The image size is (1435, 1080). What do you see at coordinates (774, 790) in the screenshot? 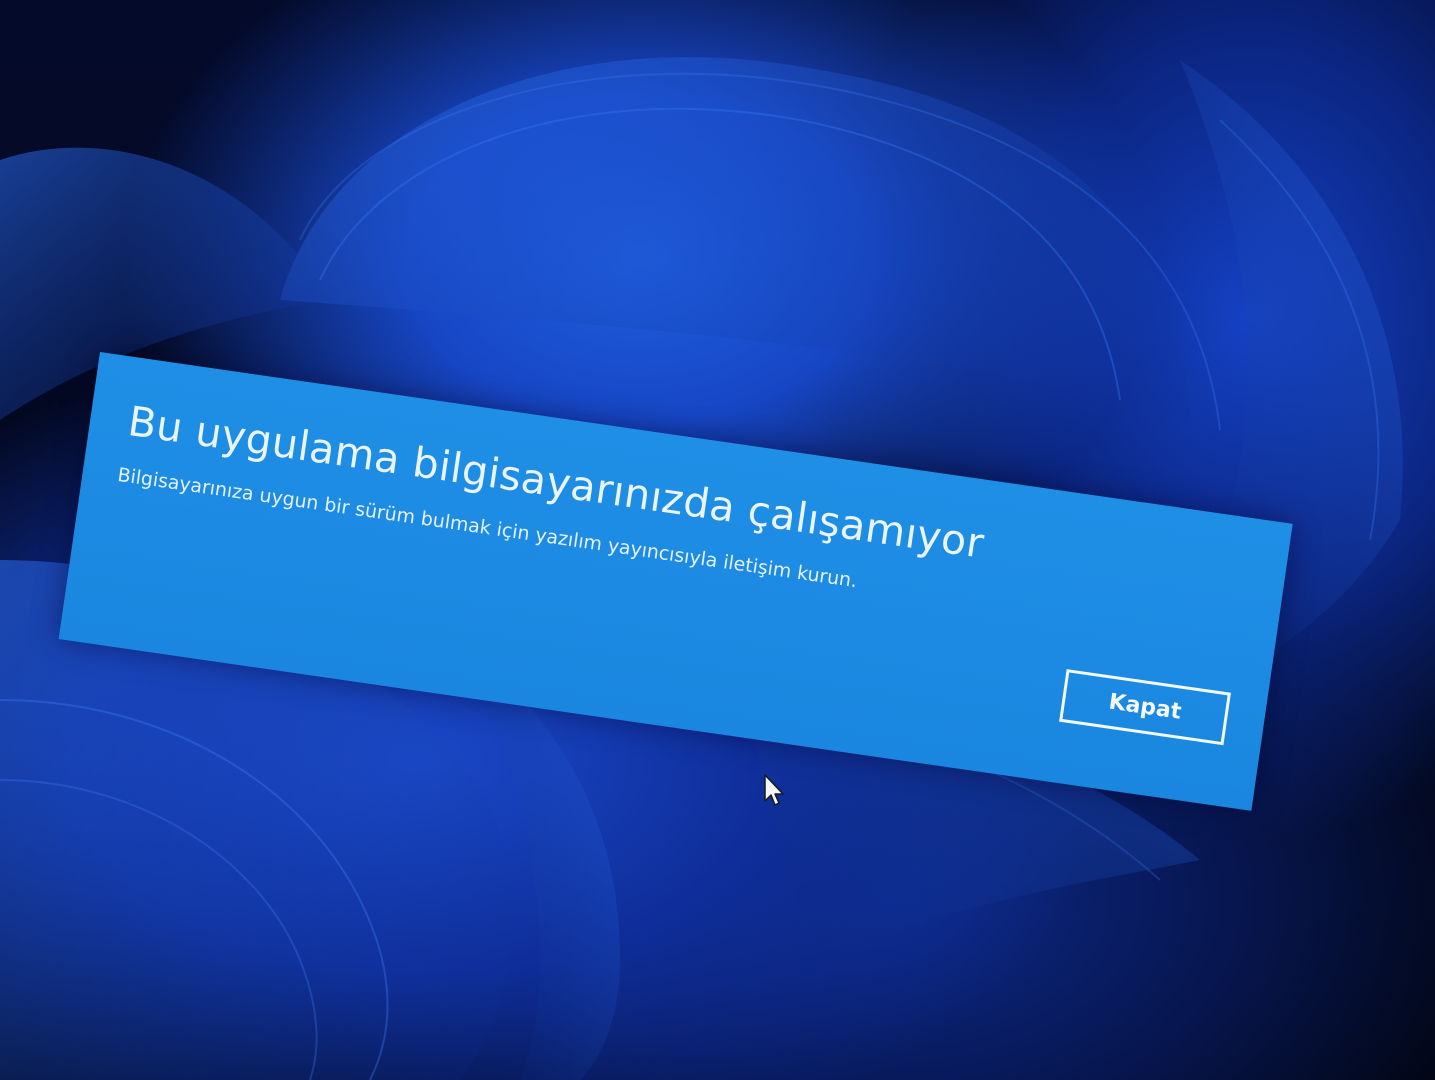
I see `mouse-pointer-icon` at bounding box center [774, 790].